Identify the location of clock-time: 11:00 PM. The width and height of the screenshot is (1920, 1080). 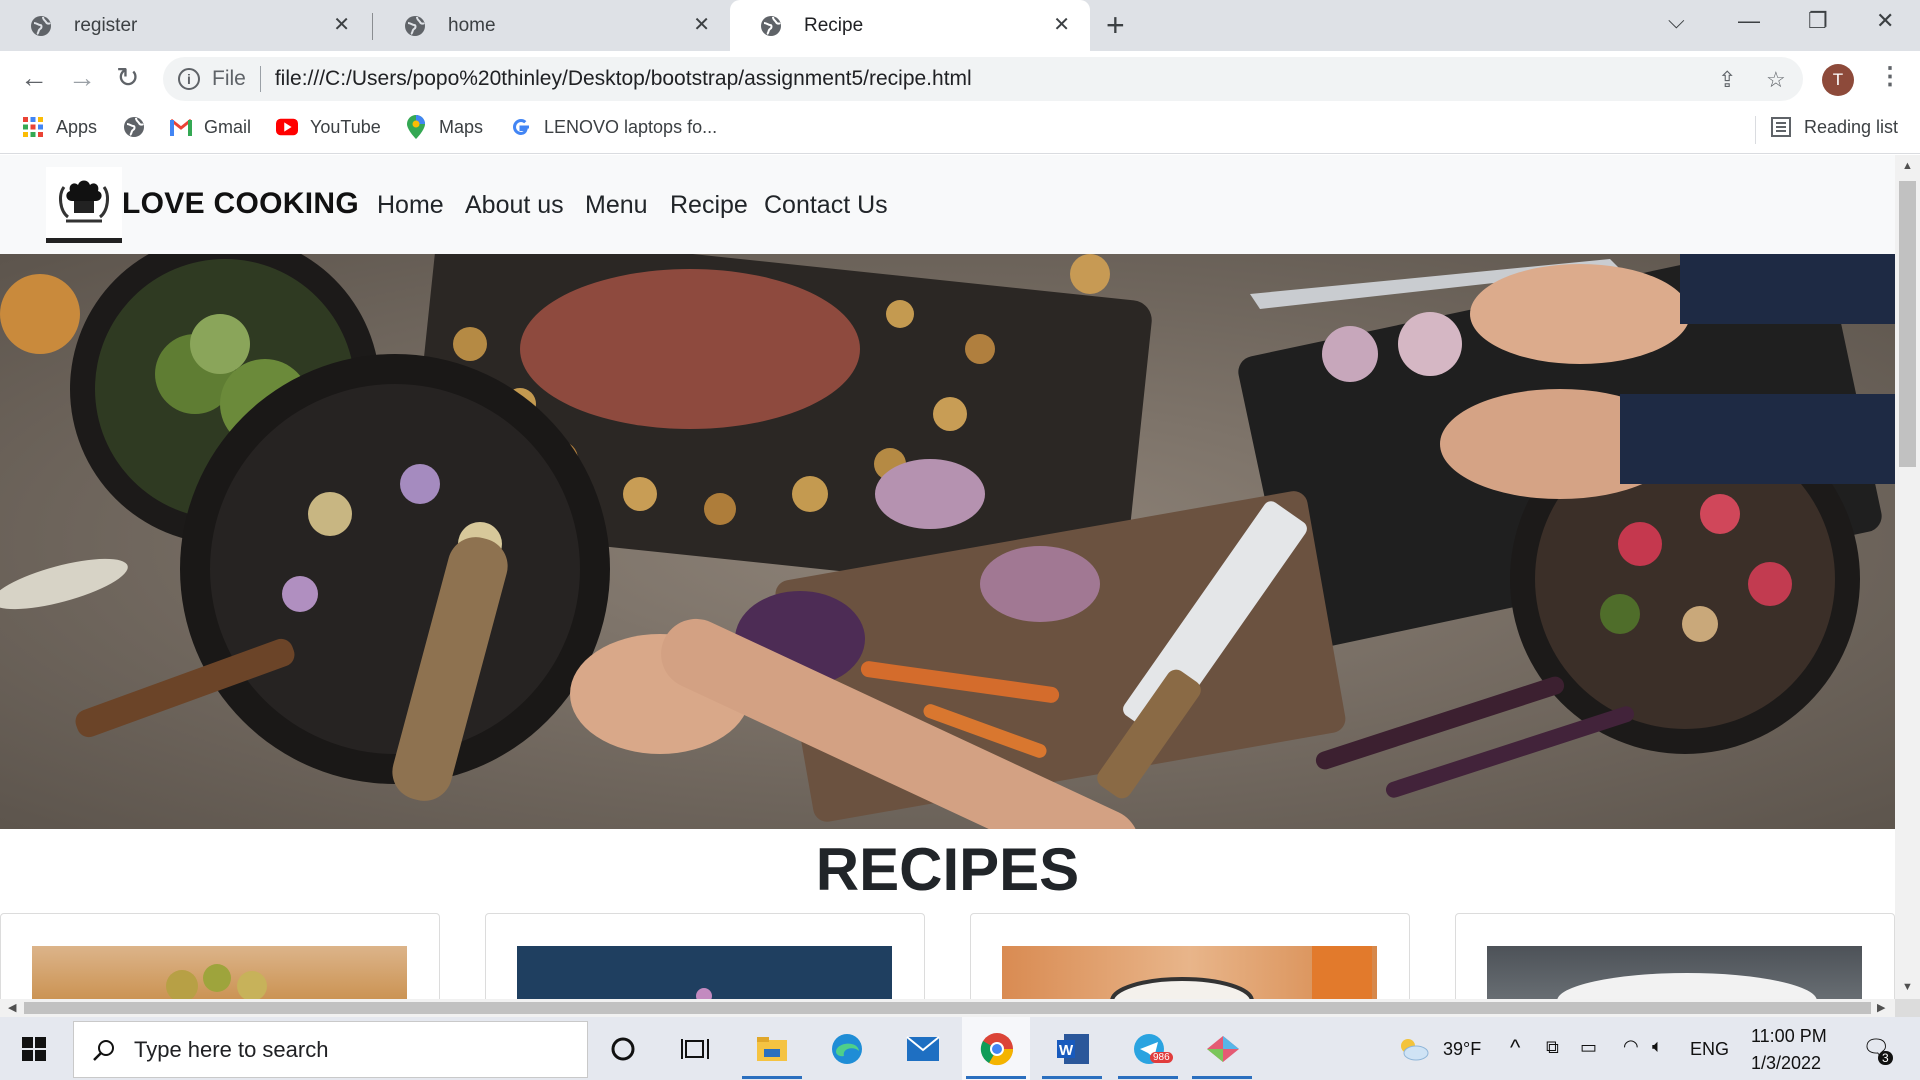
(1789, 1036).